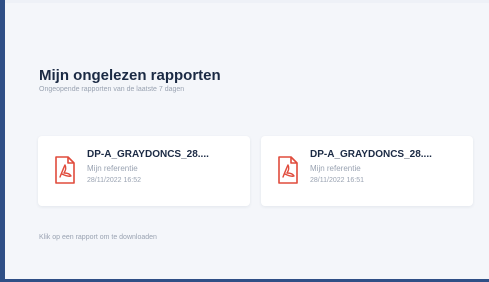 Image resolution: width=489 pixels, height=282 pixels. I want to click on section-title: Mijn ongelezen rapporten, so click(130, 75).